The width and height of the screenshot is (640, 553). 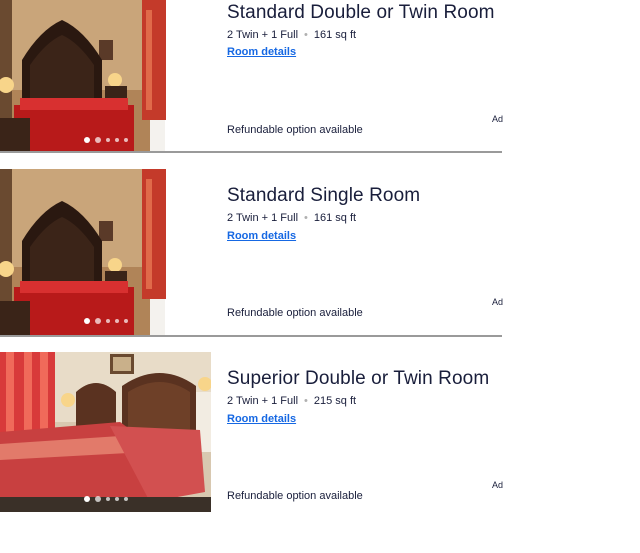 What do you see at coordinates (324, 195) in the screenshot?
I see `room-title: Standard Single Room` at bounding box center [324, 195].